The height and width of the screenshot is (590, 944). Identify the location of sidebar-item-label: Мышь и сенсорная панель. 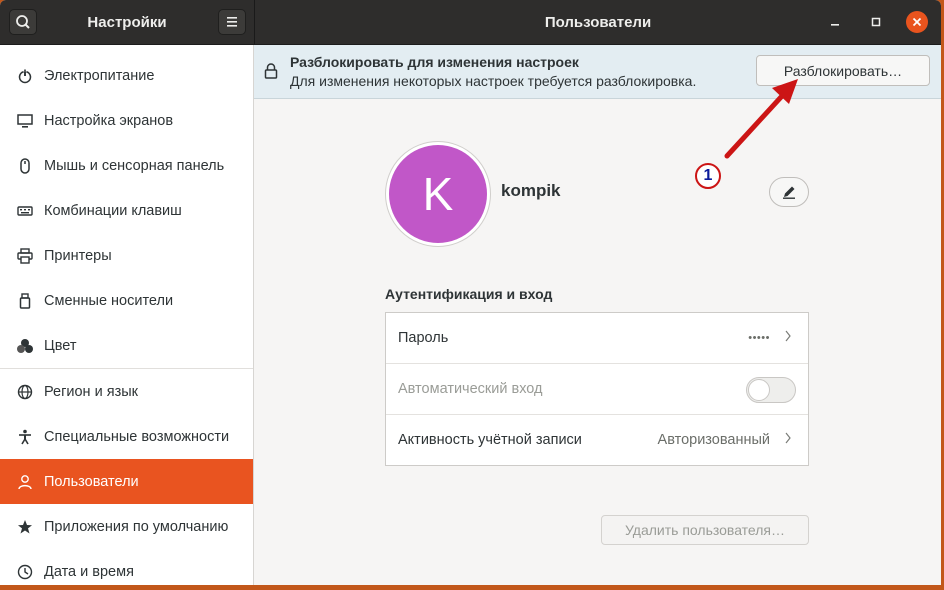
(134, 165).